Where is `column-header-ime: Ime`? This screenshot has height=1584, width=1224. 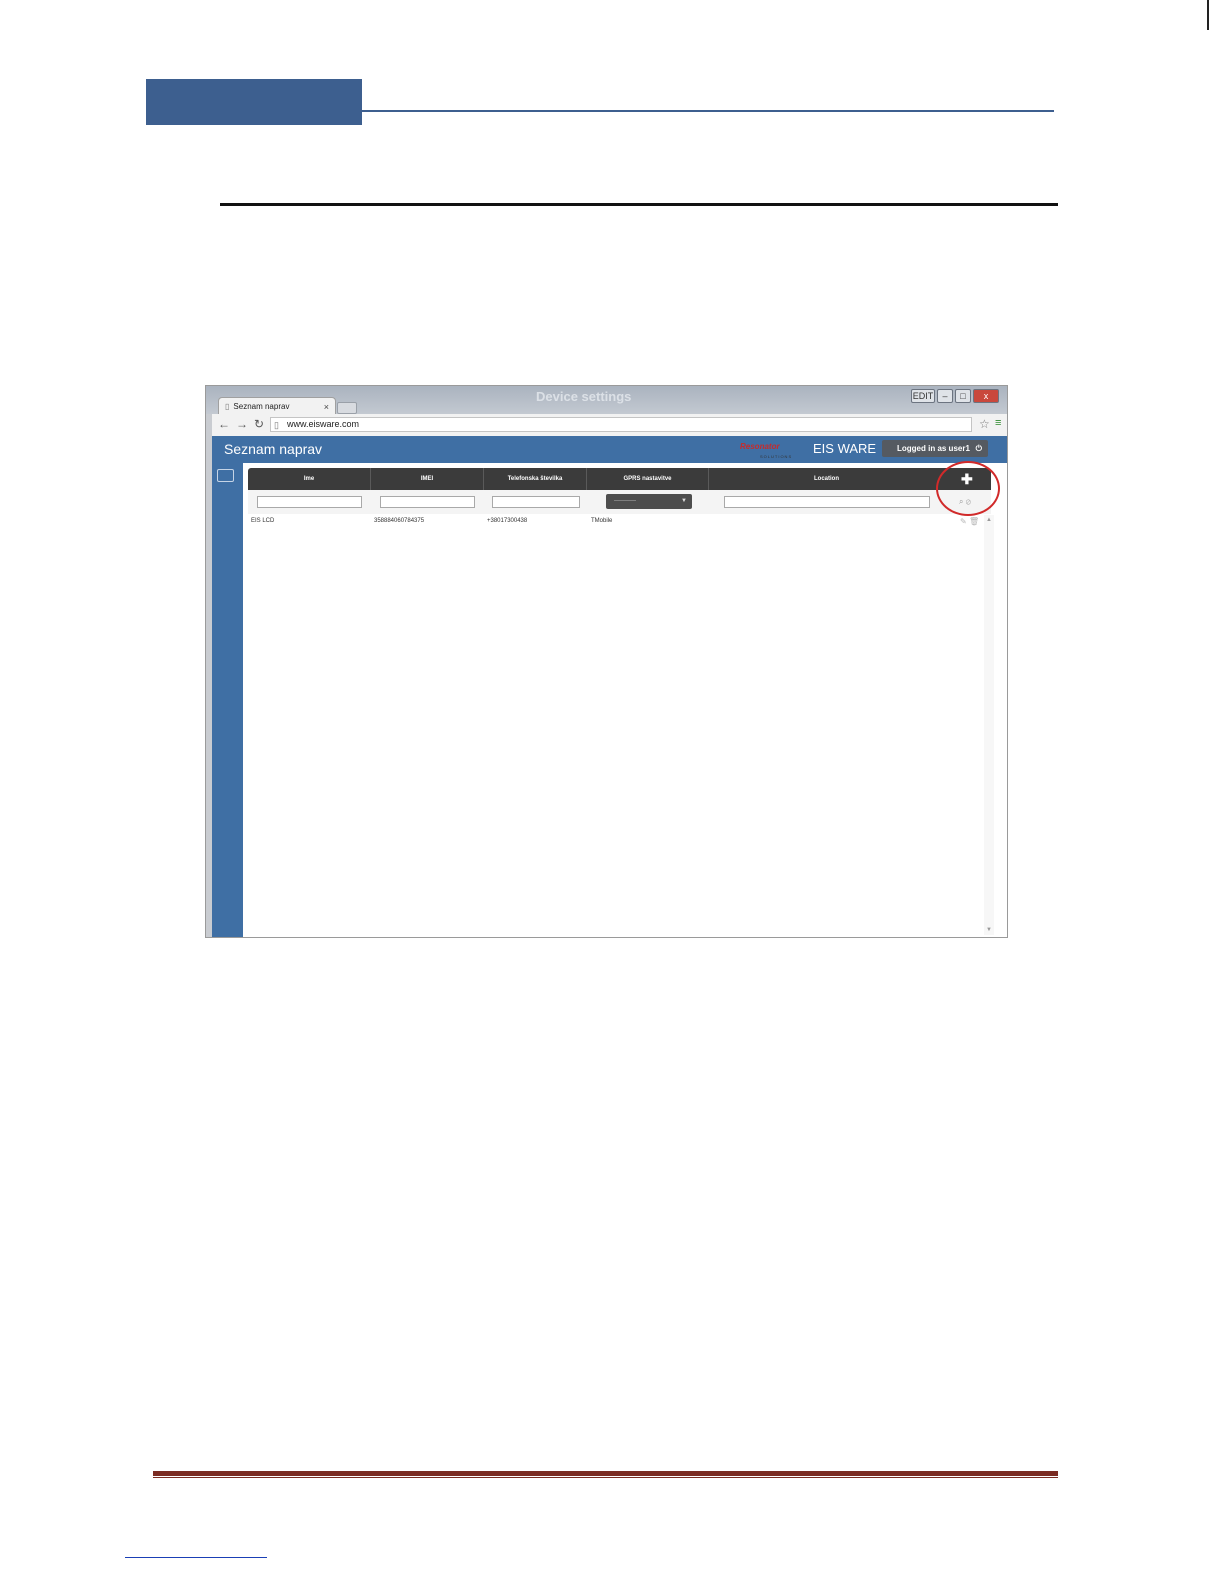
column-header-ime: Ime is located at coordinates (309, 479).